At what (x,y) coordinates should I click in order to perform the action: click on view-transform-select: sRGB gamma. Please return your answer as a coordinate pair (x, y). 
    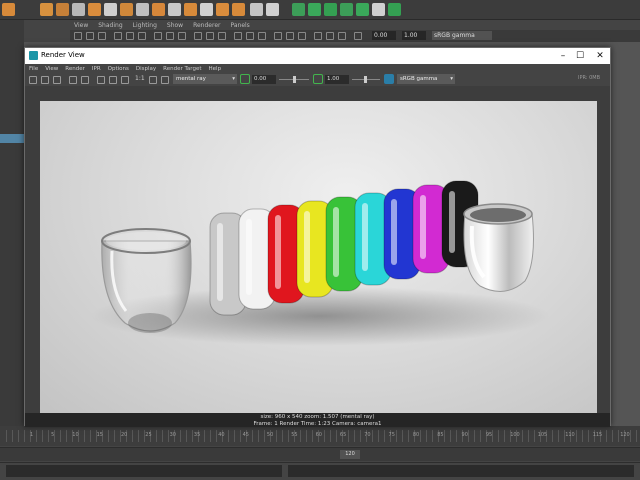
    Looking at the image, I should click on (426, 79).